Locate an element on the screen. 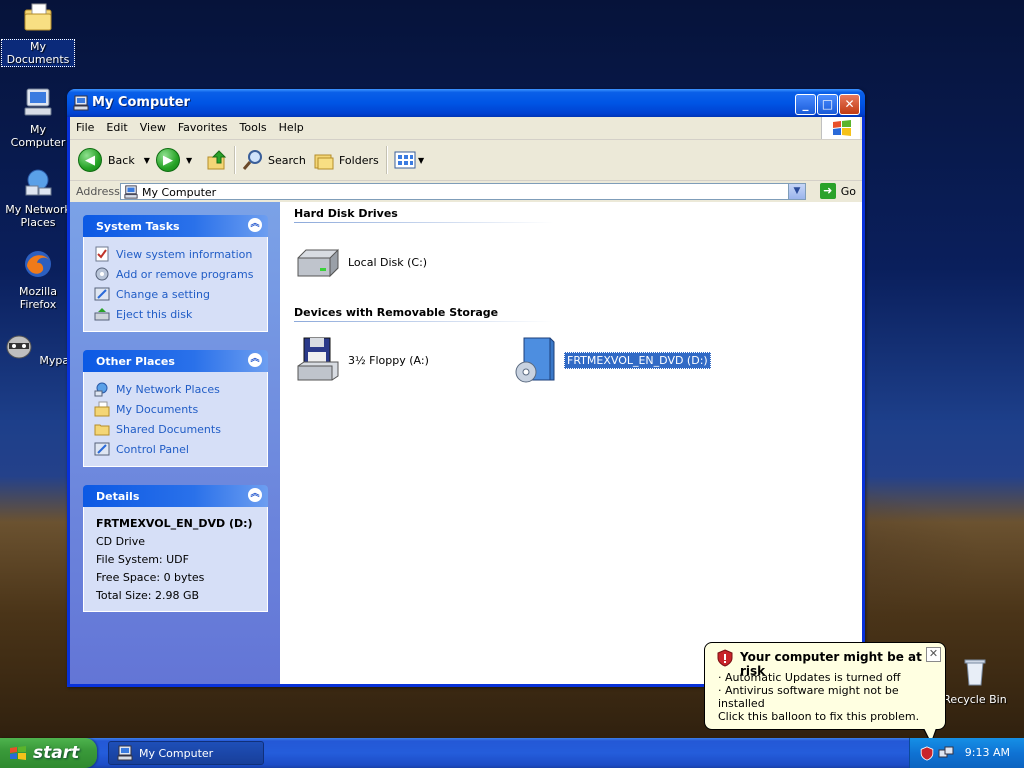 Image resolution: width=1024 pixels, height=768 pixels. folders-icon is located at coordinates (324, 162).